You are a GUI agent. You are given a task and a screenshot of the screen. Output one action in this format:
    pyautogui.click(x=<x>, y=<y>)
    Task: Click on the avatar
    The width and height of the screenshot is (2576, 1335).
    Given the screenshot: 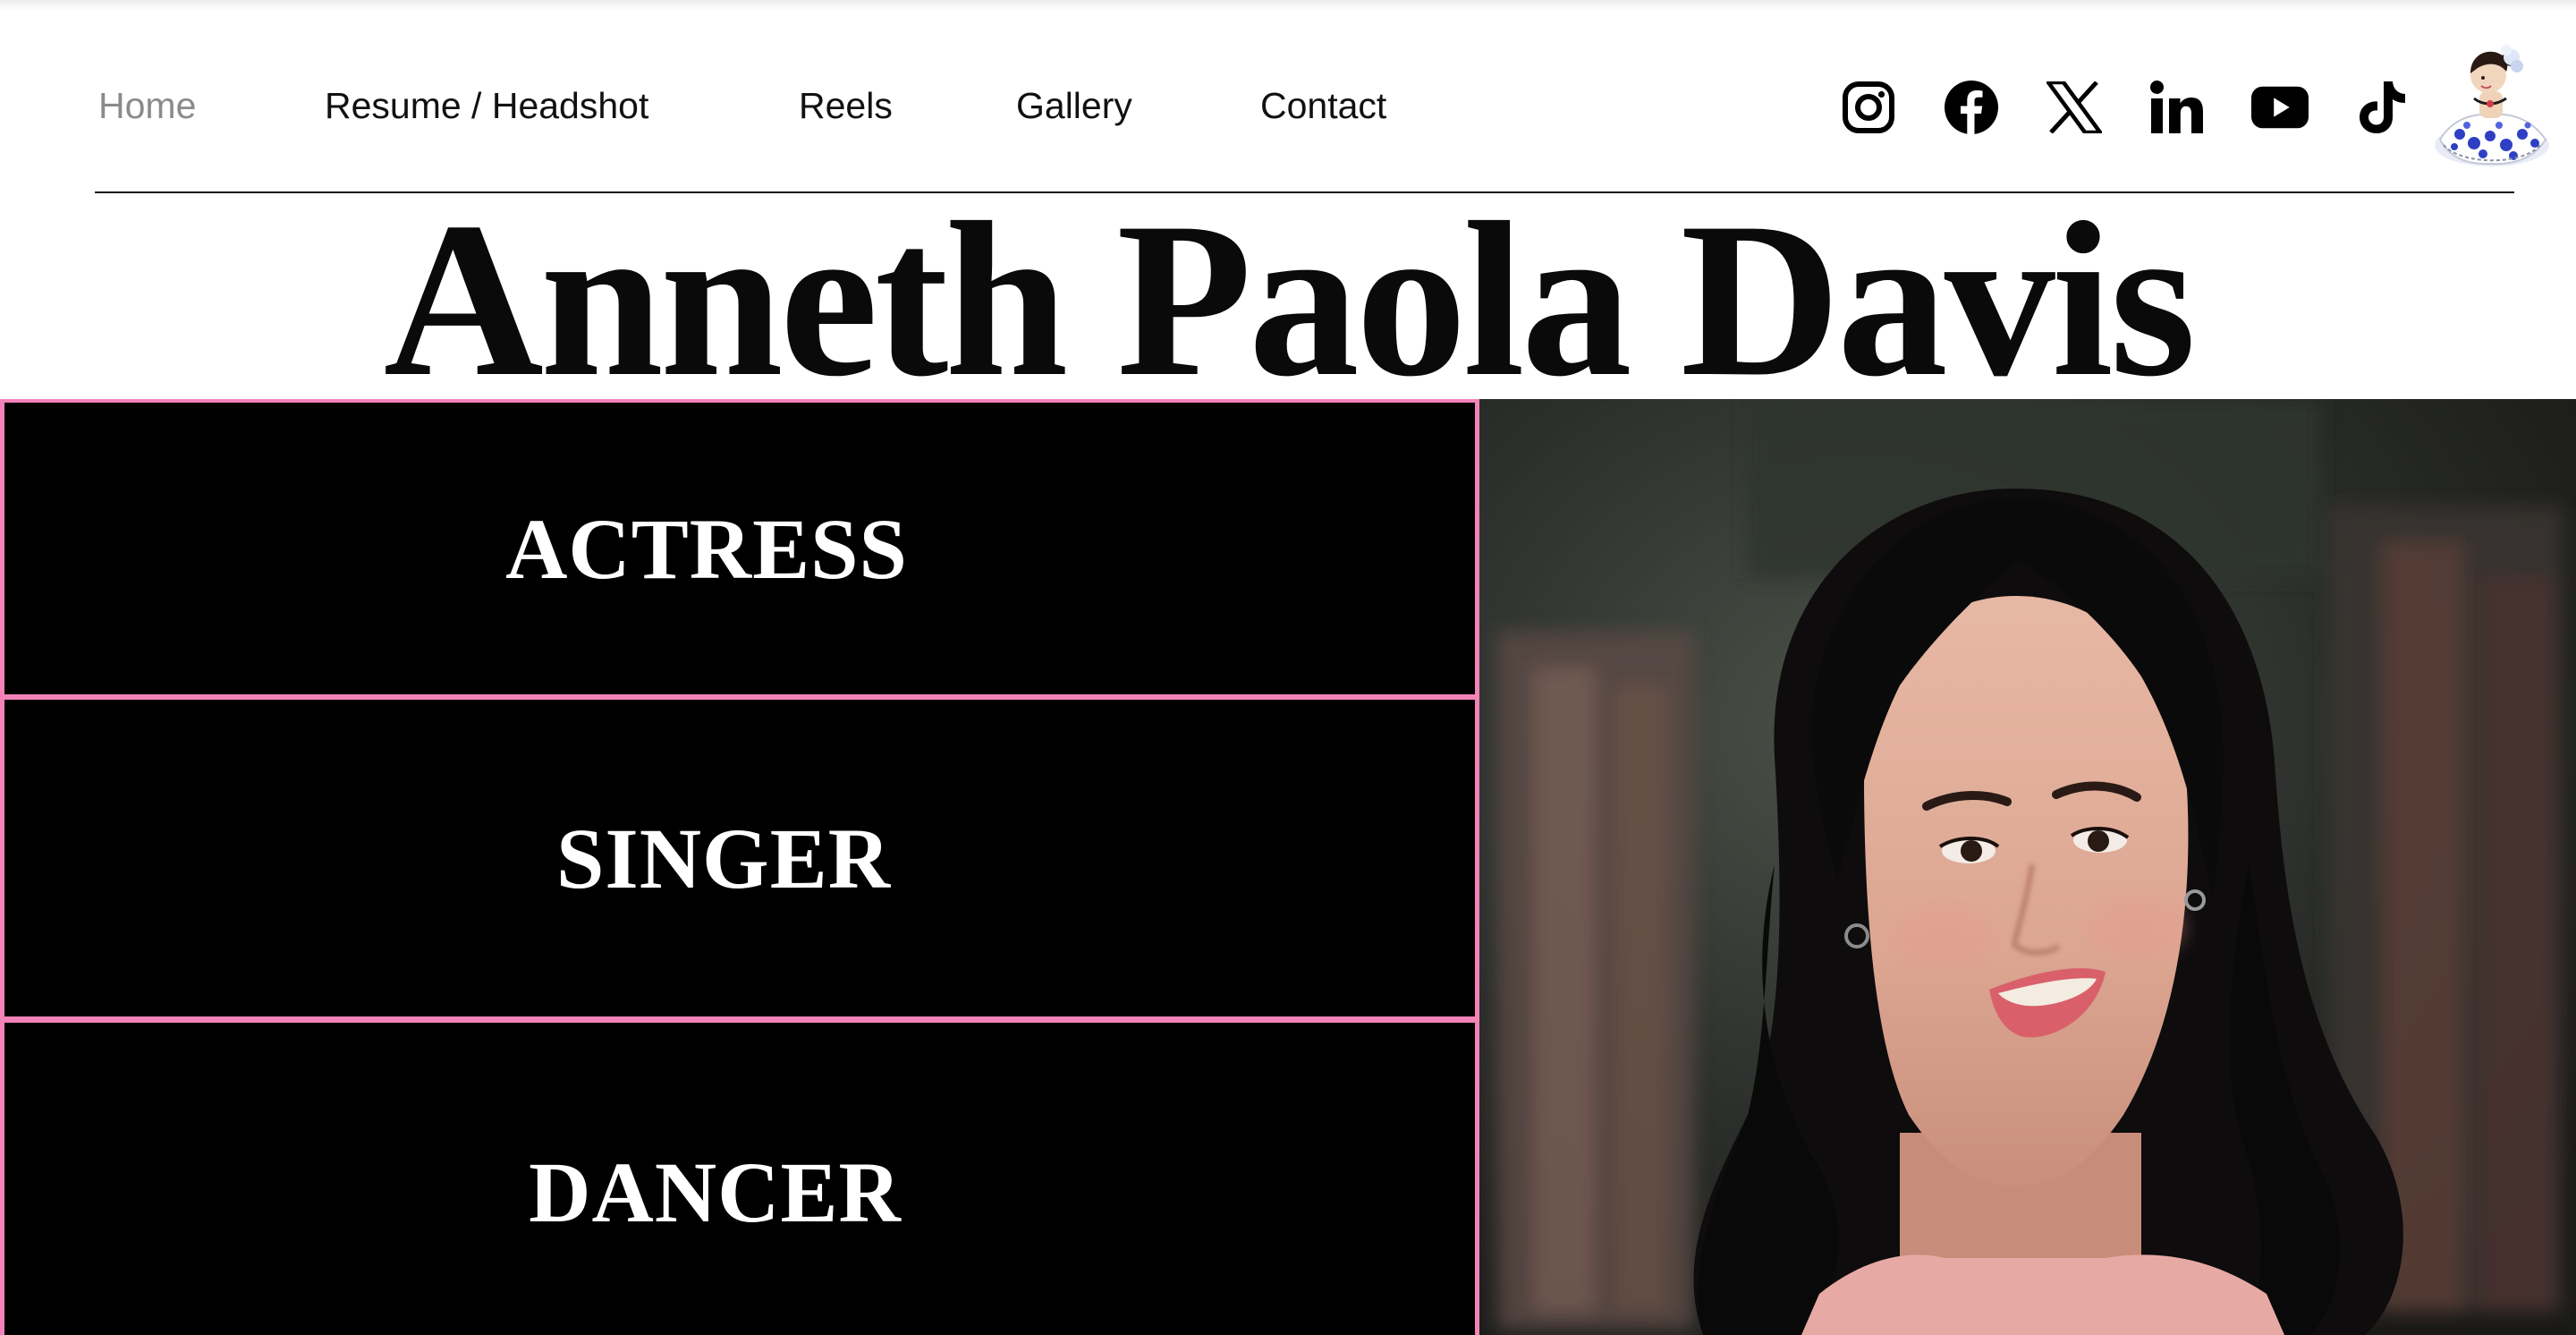 What is the action you would take?
    pyautogui.click(x=2492, y=106)
    